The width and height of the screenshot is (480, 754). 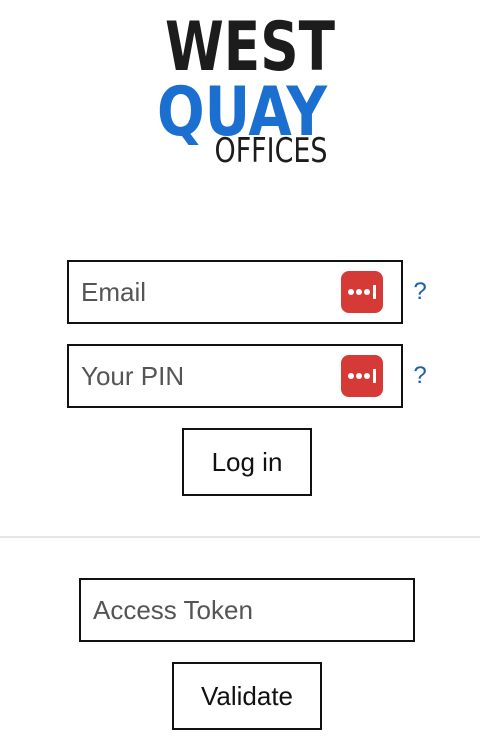 I want to click on brand-logo: WEST QUAY OFFICES, so click(x=250, y=88).